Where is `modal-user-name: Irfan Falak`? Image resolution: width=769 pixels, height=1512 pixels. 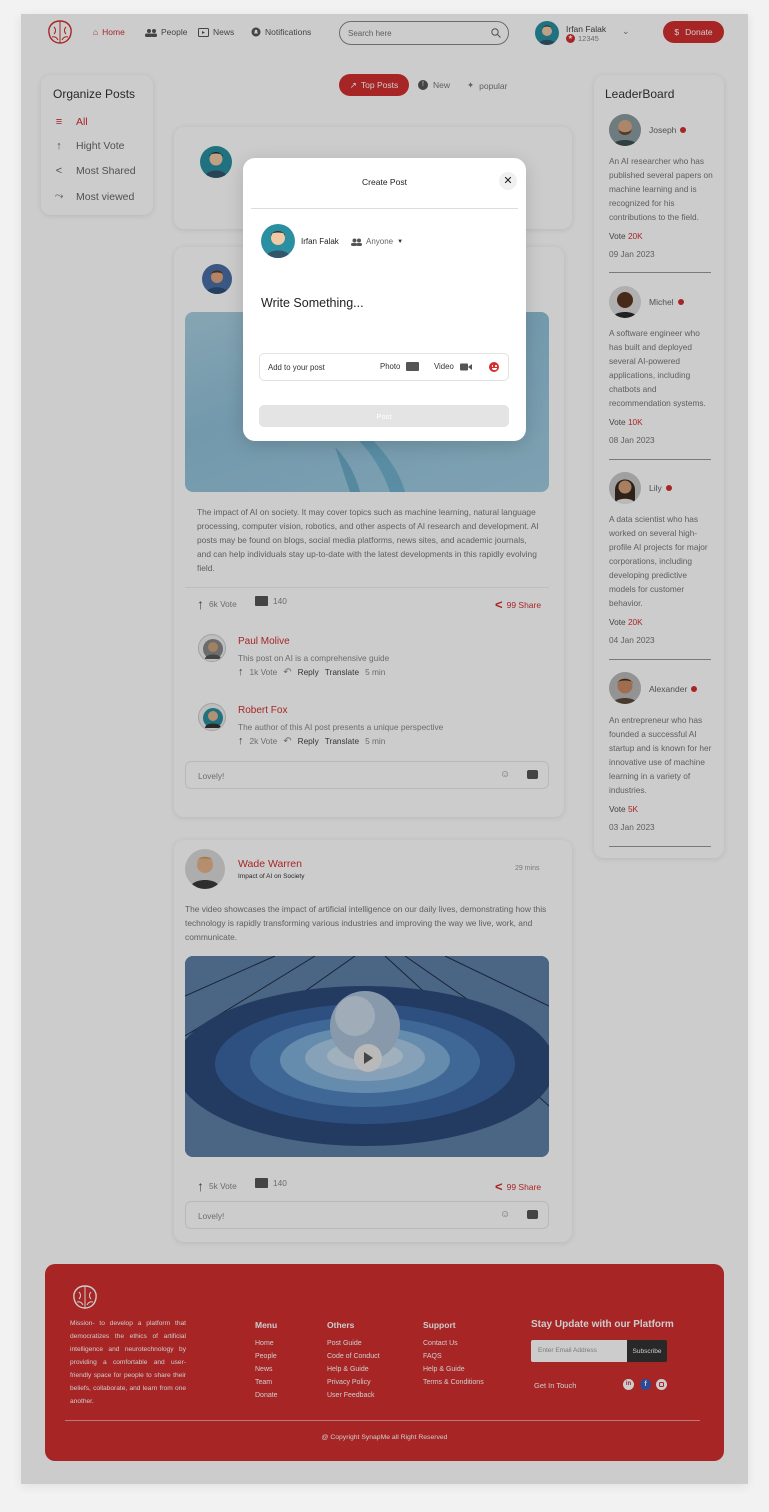
modal-user-name: Irfan Falak is located at coordinates (320, 241).